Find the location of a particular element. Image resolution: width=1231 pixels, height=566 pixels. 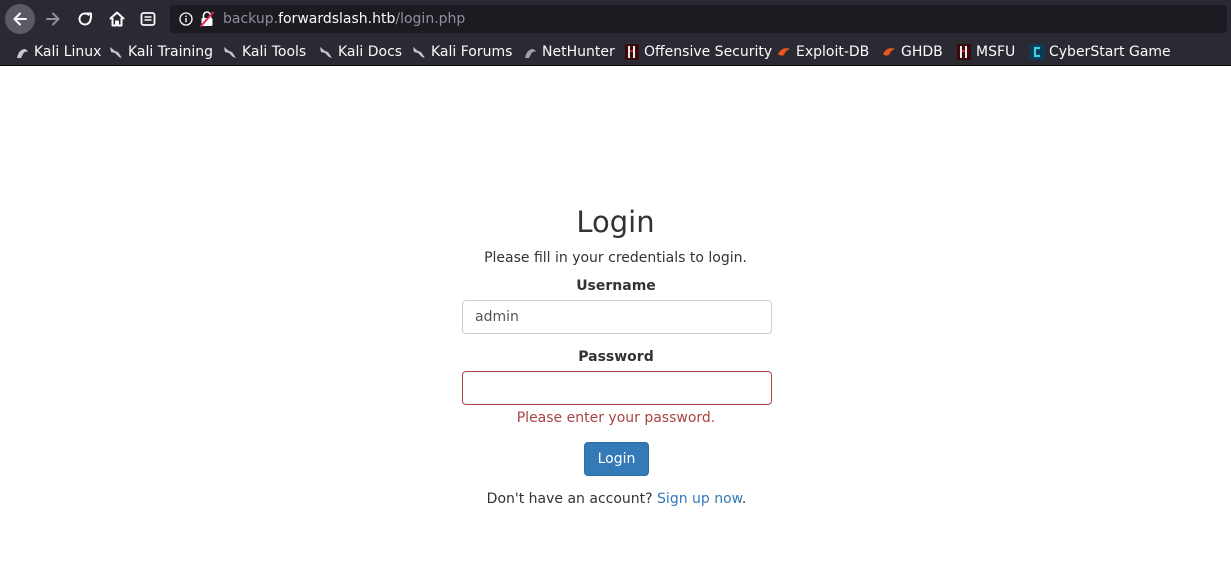

browser-toolbar: backup.forwardslash.htb/login.php is located at coordinates (615, 19).